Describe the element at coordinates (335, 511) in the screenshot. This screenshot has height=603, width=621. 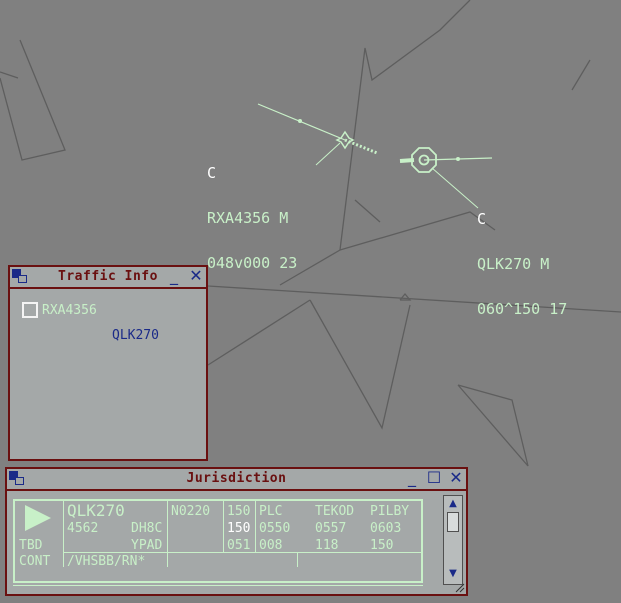
I see `strip-fix-name: TEKOD` at that location.